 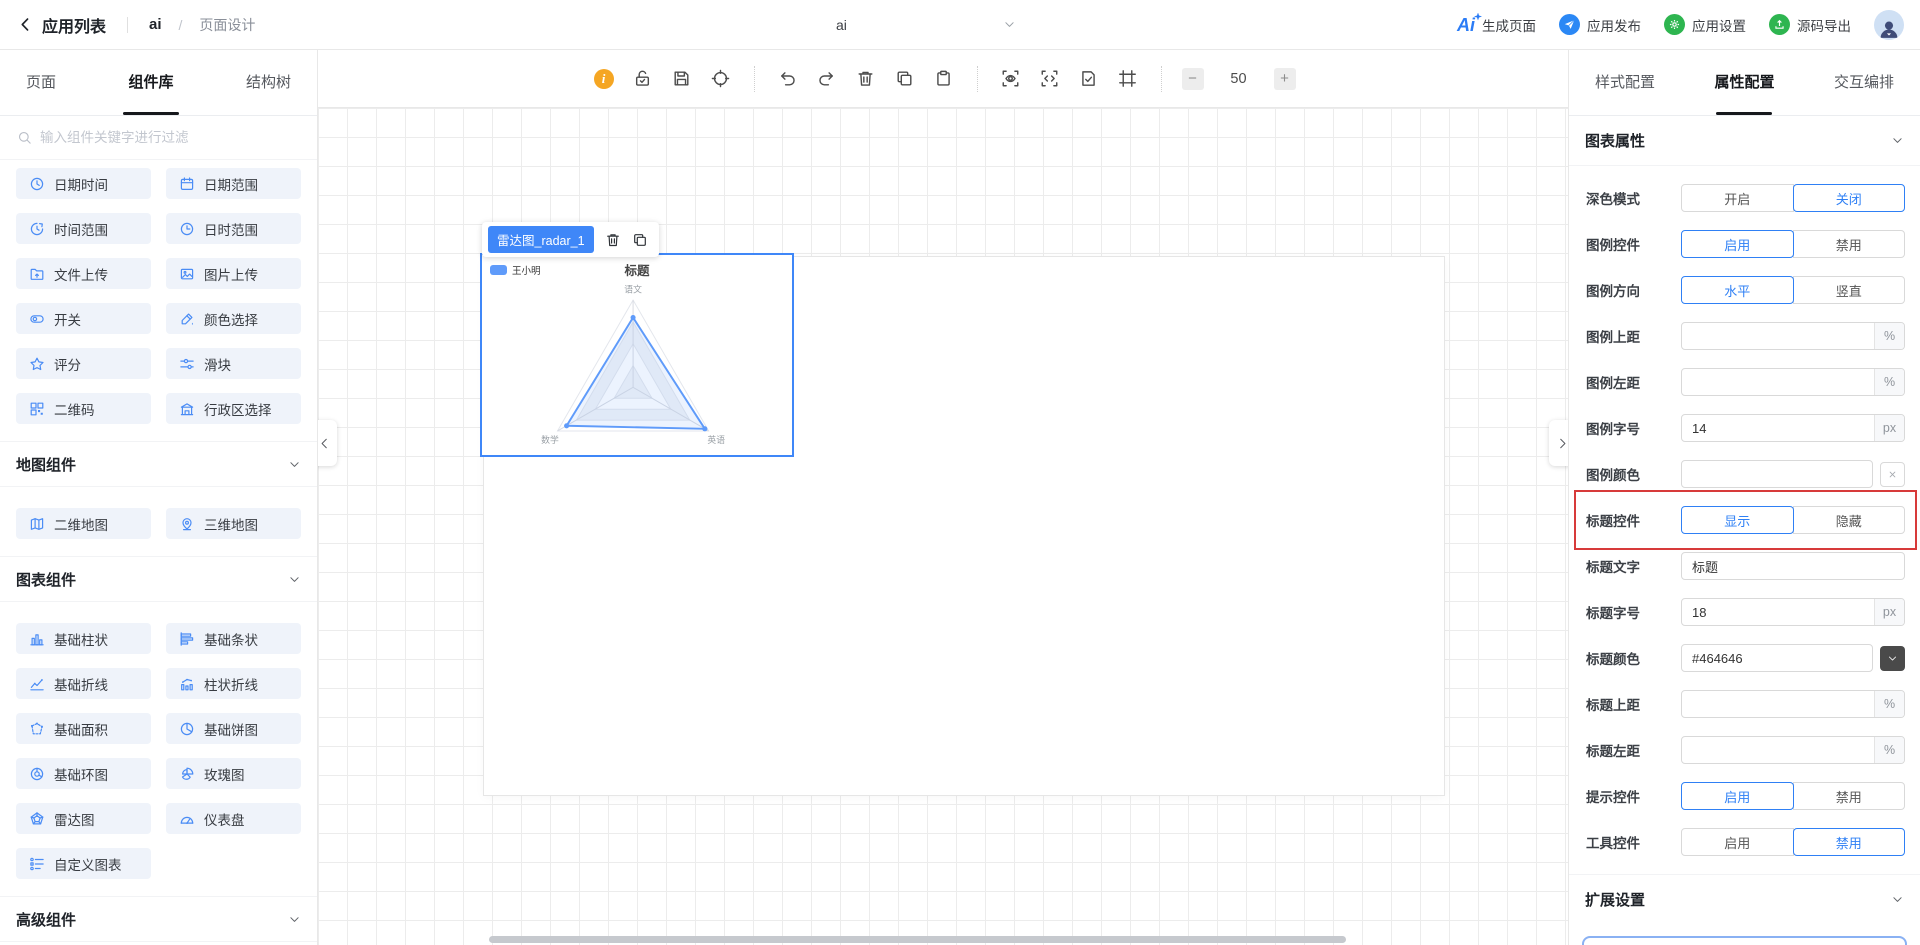 What do you see at coordinates (1848, 198) in the screenshot?
I see `toggle-dark-mode-option-1: 关闭` at bounding box center [1848, 198].